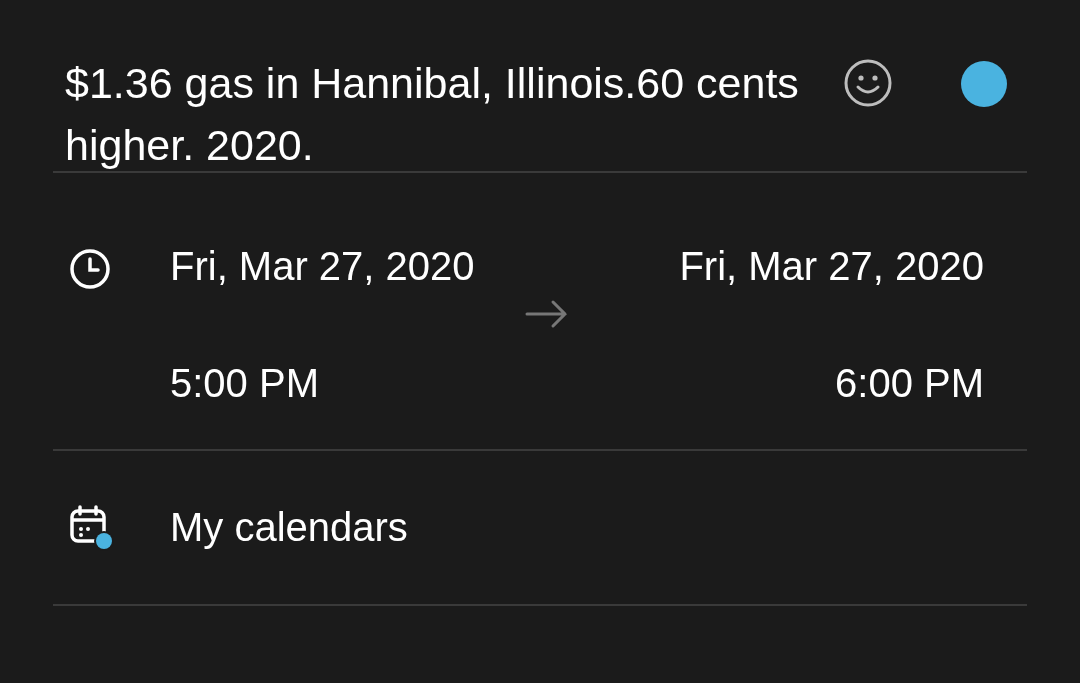 The image size is (1080, 683). Describe the element at coordinates (909, 383) in the screenshot. I see `end-time: 6:00 PM` at that location.